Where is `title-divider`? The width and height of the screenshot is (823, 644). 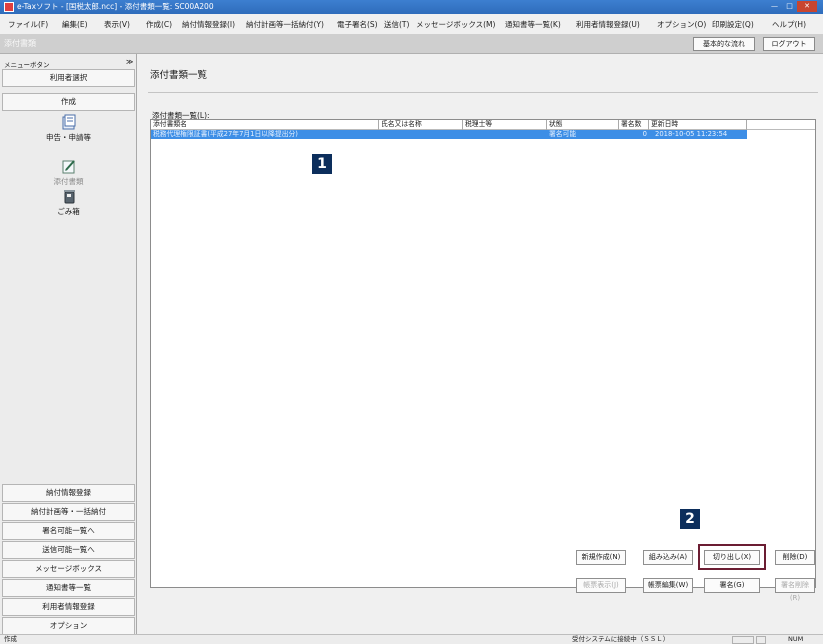
title-divider is located at coordinates (483, 92).